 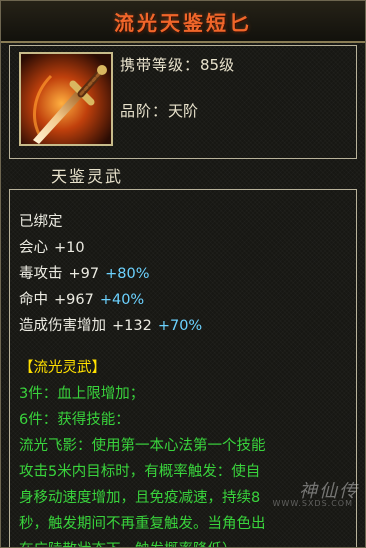 I want to click on attribute-value: +132, so click(x=132, y=326).